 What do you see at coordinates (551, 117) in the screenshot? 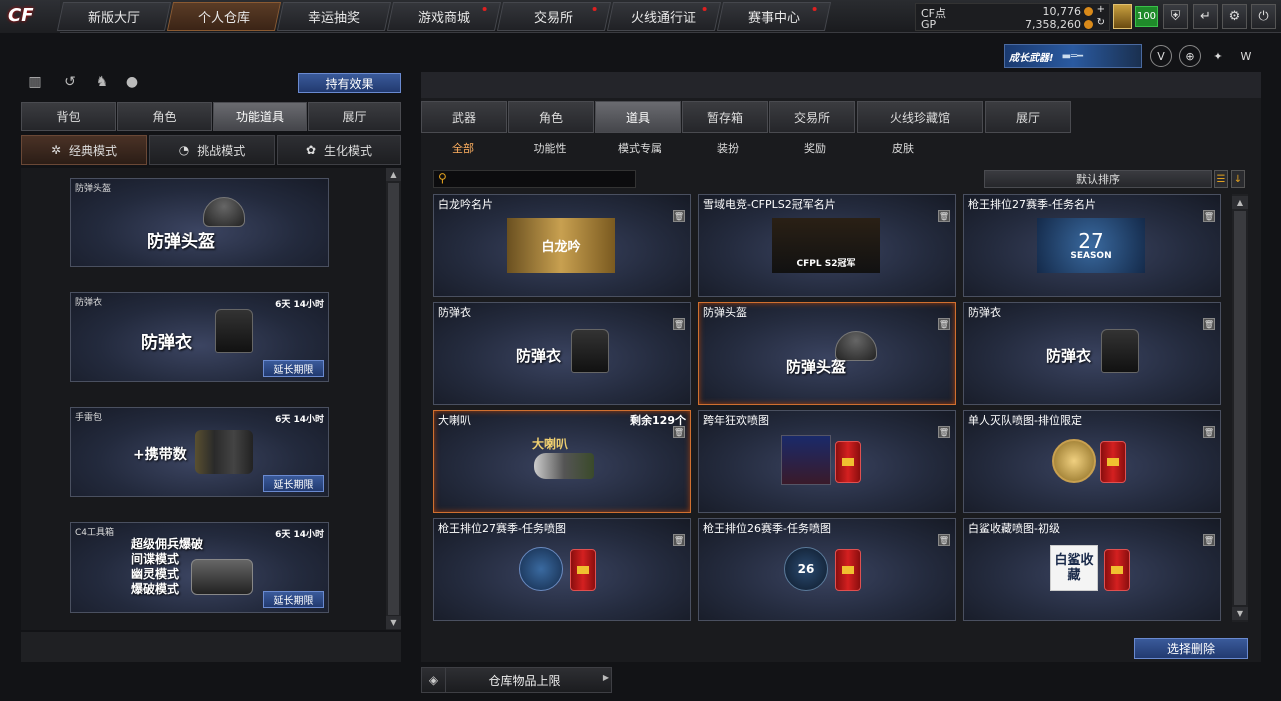
I see `tab-characters: 角色` at bounding box center [551, 117].